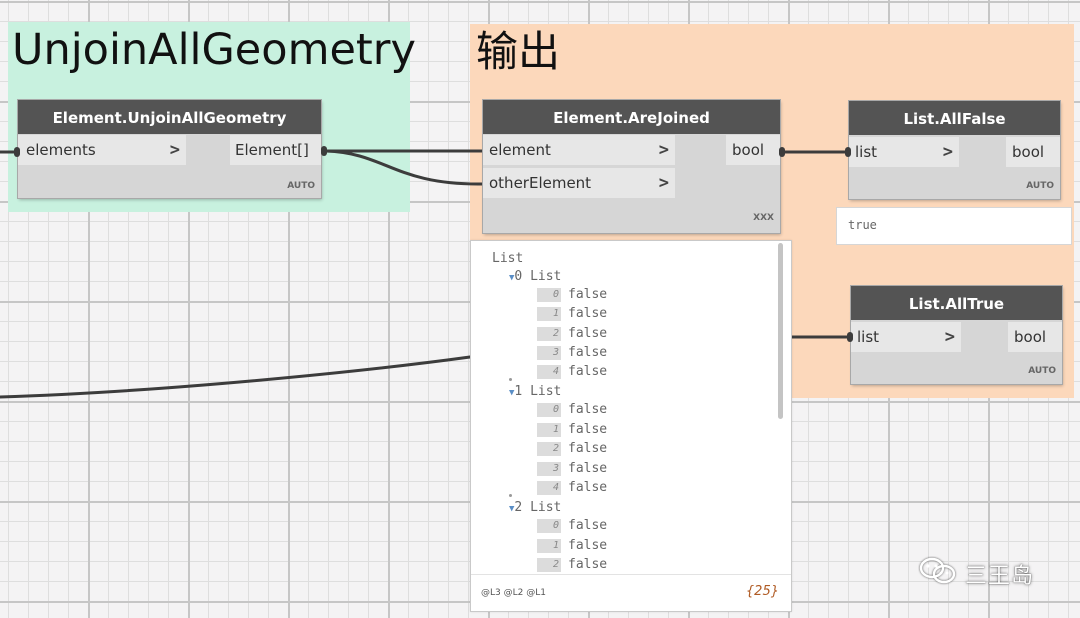 The height and width of the screenshot is (618, 1080). I want to click on list-label: 2 List, so click(538, 507).